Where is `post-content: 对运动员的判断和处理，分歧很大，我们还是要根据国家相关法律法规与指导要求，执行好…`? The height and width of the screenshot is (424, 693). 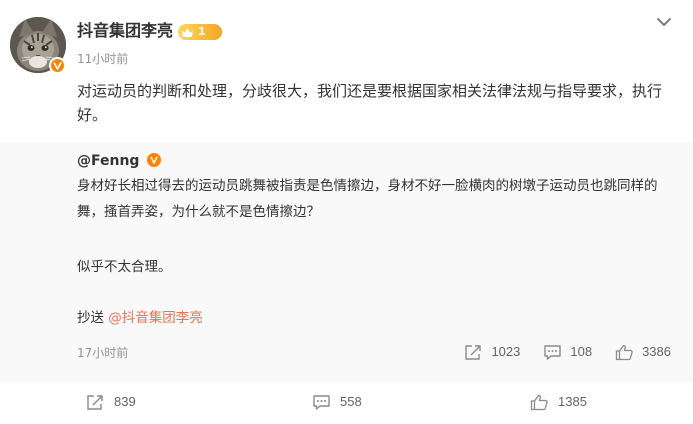 post-content: 对运动员的判断和处理，分歧很大，我们还是要根据国家相关法律法规与指导要求，执行好… is located at coordinates (370, 103).